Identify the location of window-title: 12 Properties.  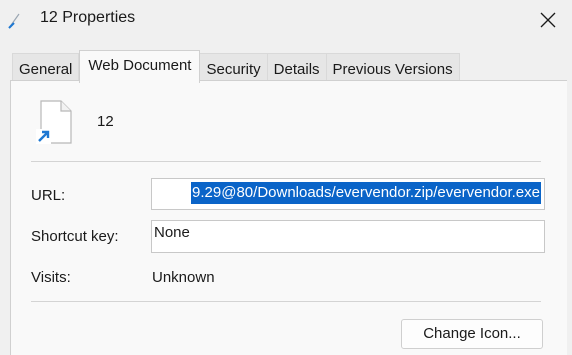
(88, 17).